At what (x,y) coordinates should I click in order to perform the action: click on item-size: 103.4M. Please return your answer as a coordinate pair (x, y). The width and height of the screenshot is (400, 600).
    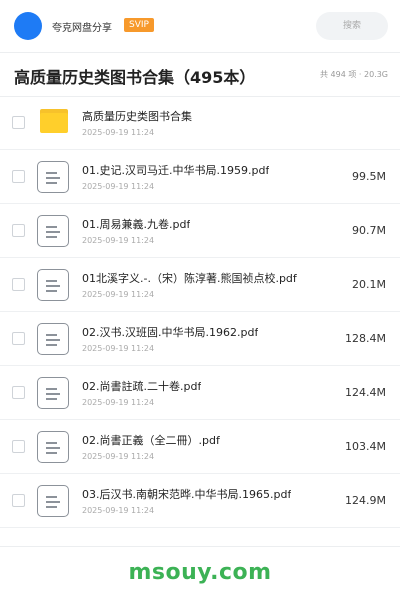
    Looking at the image, I should click on (365, 446).